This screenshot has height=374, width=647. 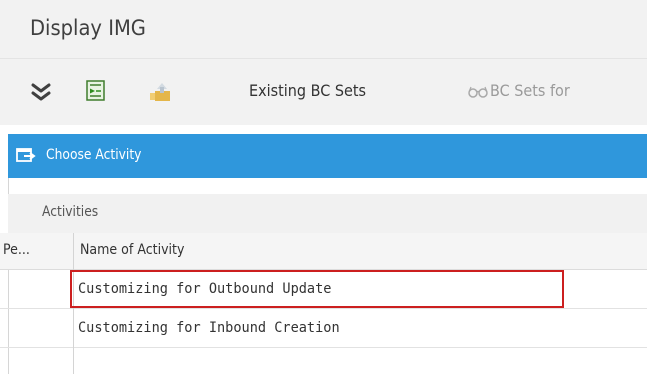 I want to click on bc-sets-for-button: BC Sets for, so click(x=530, y=90).